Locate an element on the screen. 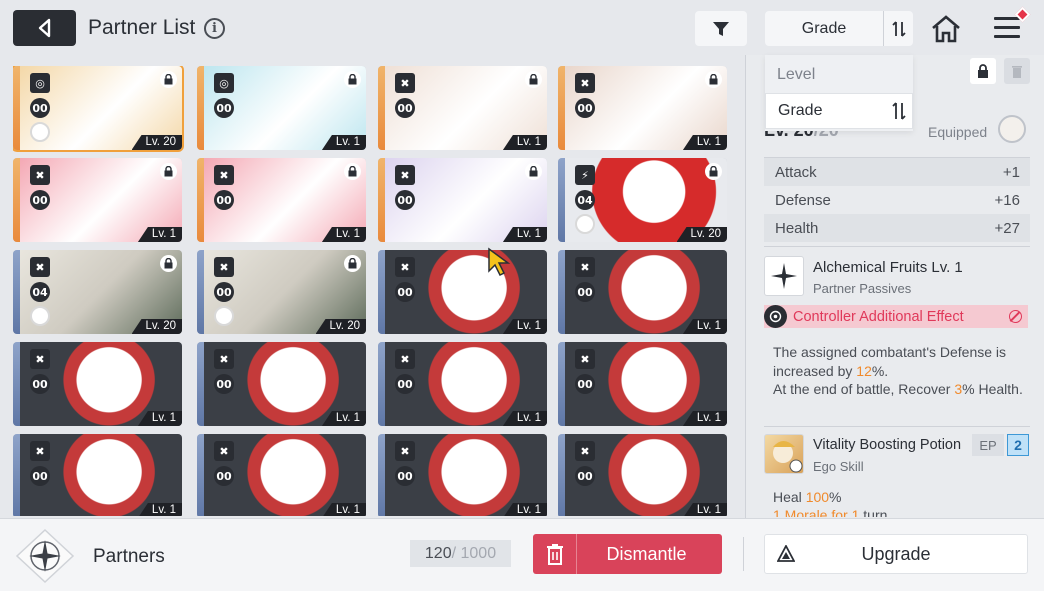  partner-card: ◎ 00 Lv. 20 is located at coordinates (98, 109).